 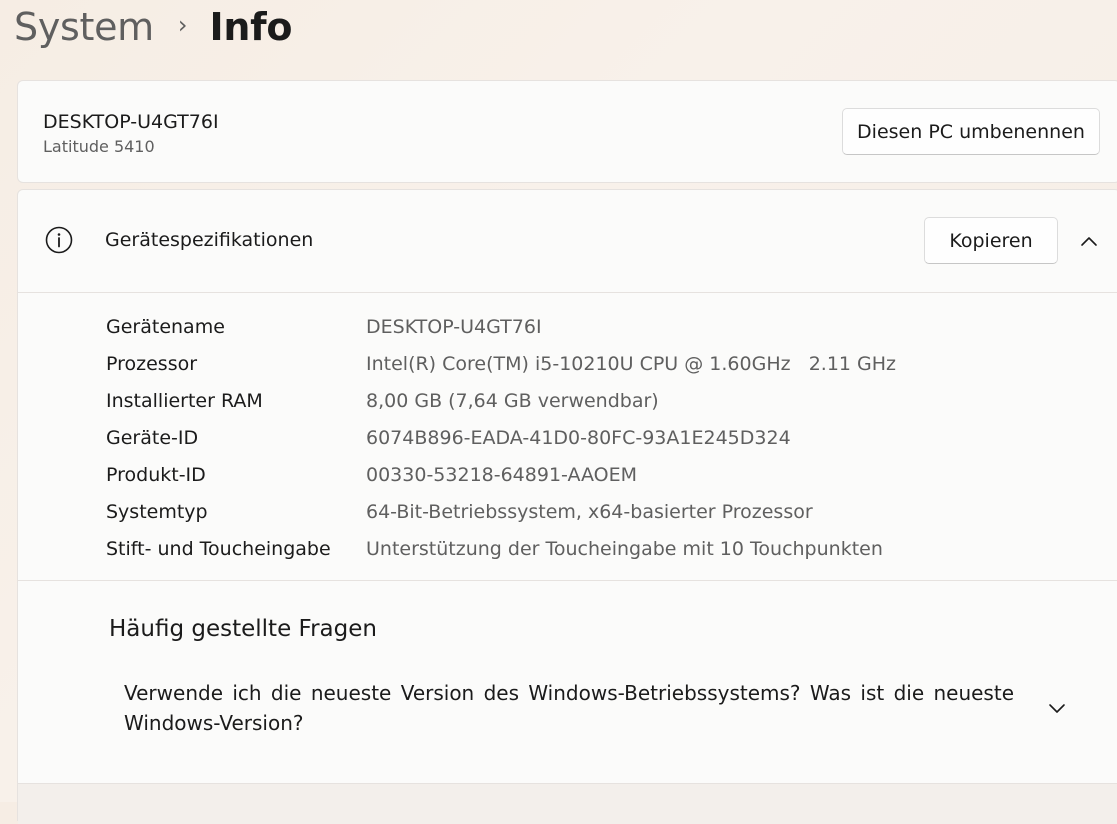 I want to click on spec-value: 6074B896-EADA-41D0-80FC-93A1E245D324, so click(x=578, y=437).